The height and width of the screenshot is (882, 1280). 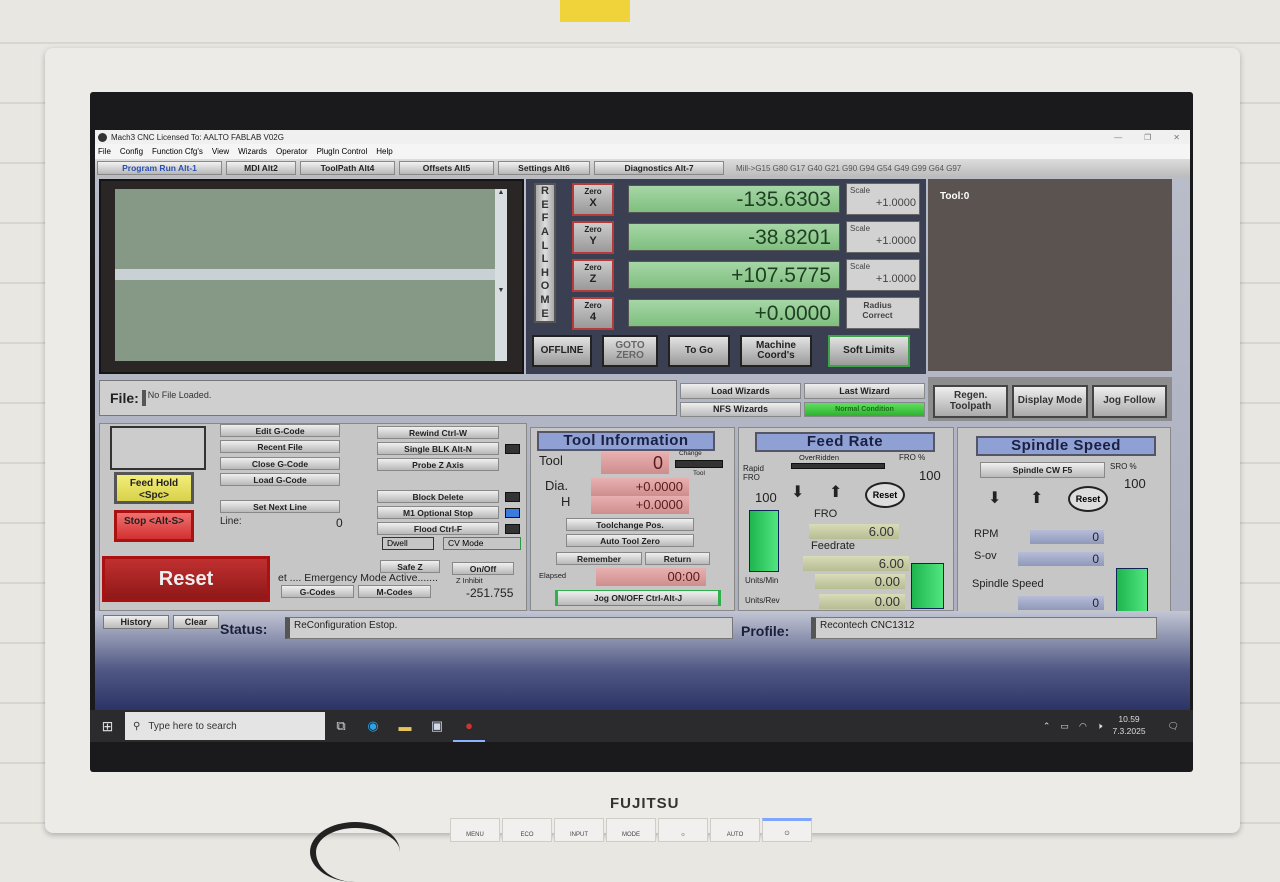 I want to click on line-value: 0, so click(x=339, y=523).